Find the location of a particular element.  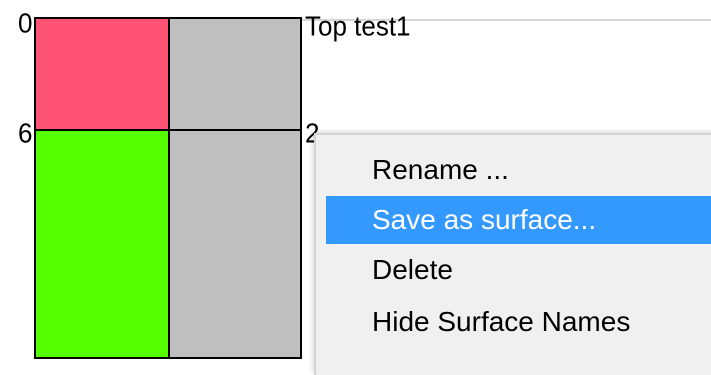

layer-cell-top-gray is located at coordinates (235, 74).